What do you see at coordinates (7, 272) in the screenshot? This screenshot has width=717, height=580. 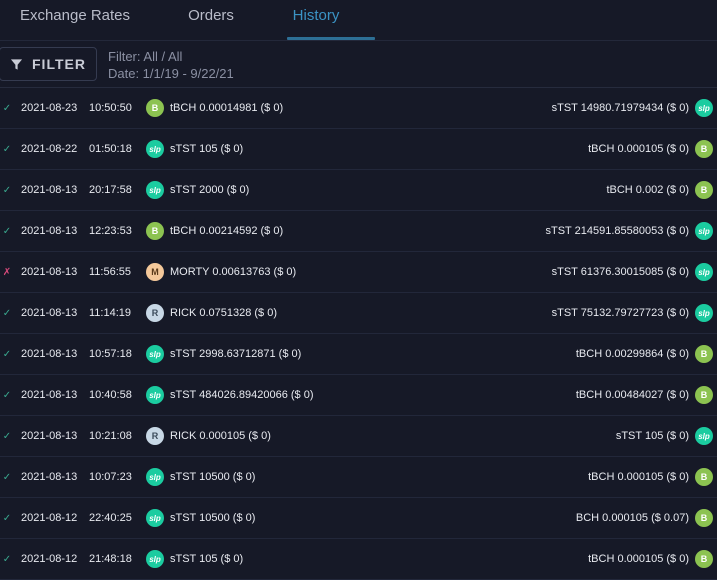 I see `cross-icon: ✗` at bounding box center [7, 272].